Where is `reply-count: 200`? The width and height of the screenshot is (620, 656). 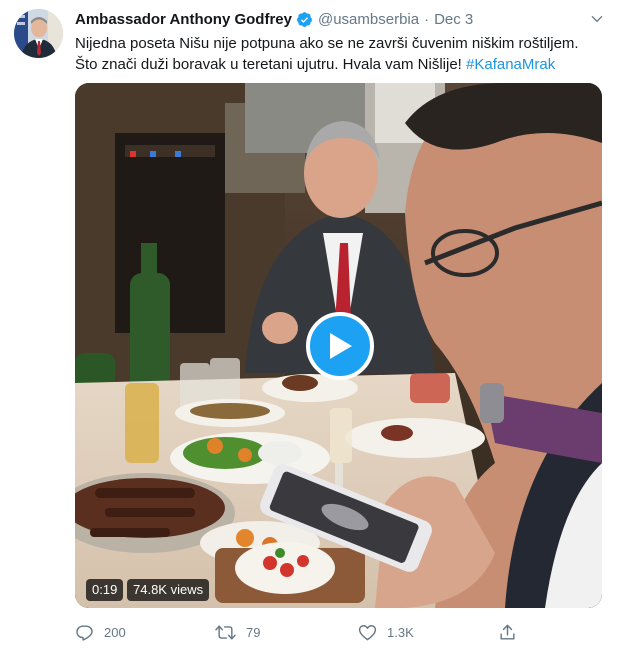
reply-count: 200 is located at coordinates (115, 632).